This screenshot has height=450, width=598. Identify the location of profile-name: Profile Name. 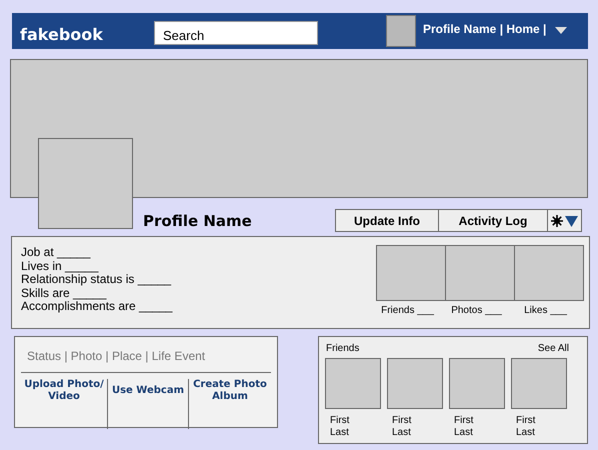
(197, 221).